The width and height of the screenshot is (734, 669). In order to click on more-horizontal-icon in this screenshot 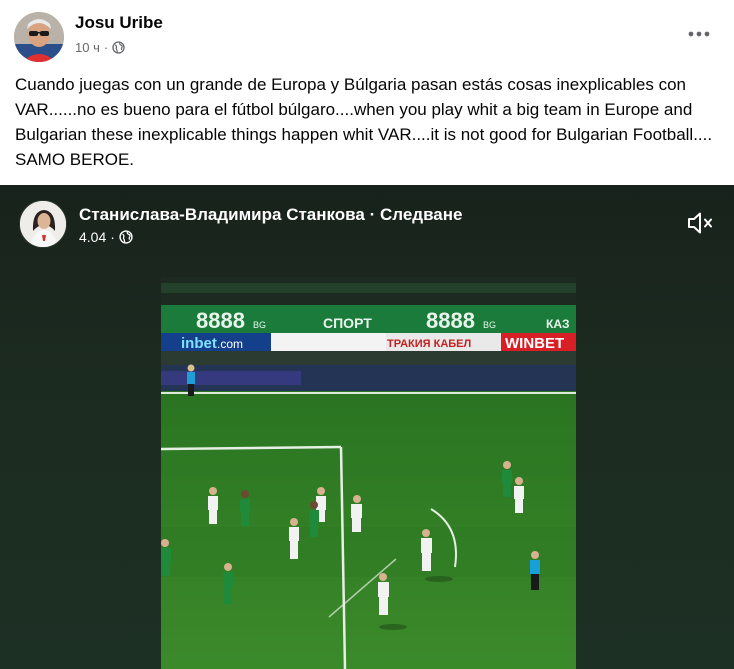, I will do `click(699, 34)`.